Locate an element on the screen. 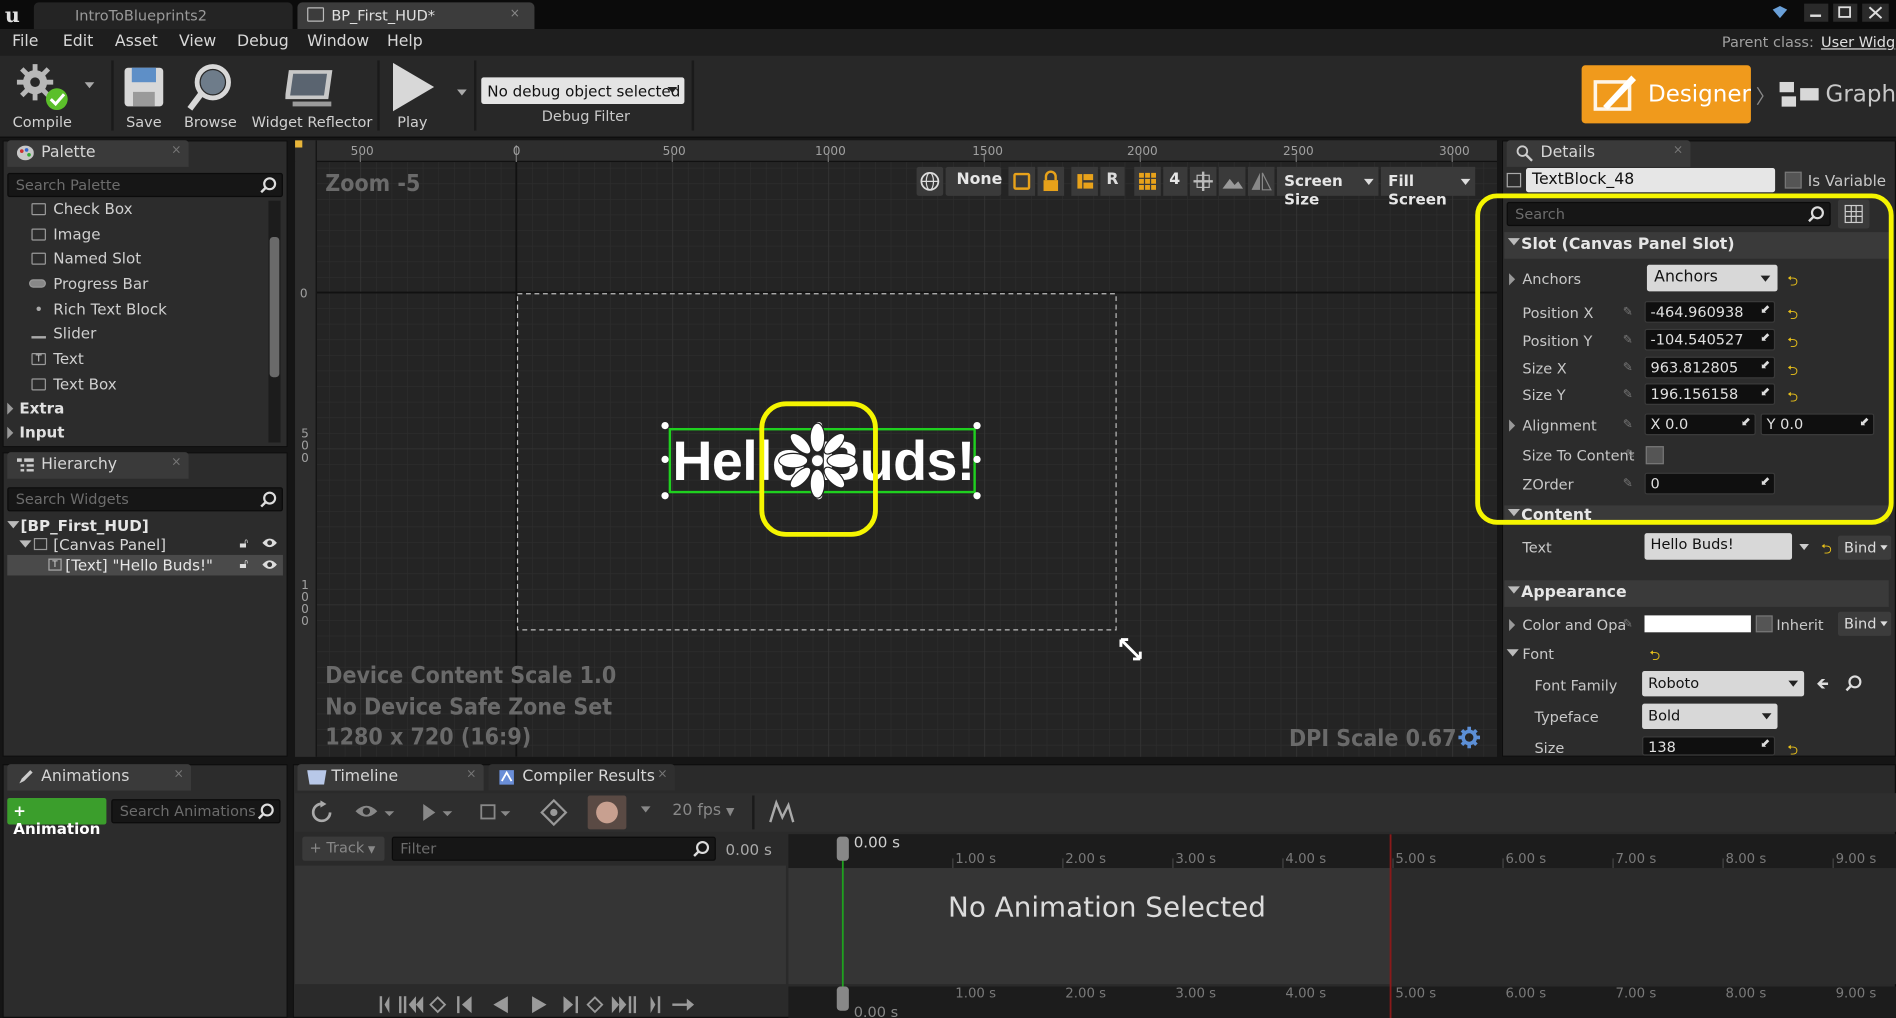  hierarchy-root: [BP_First_HUD] is located at coordinates (78, 525).